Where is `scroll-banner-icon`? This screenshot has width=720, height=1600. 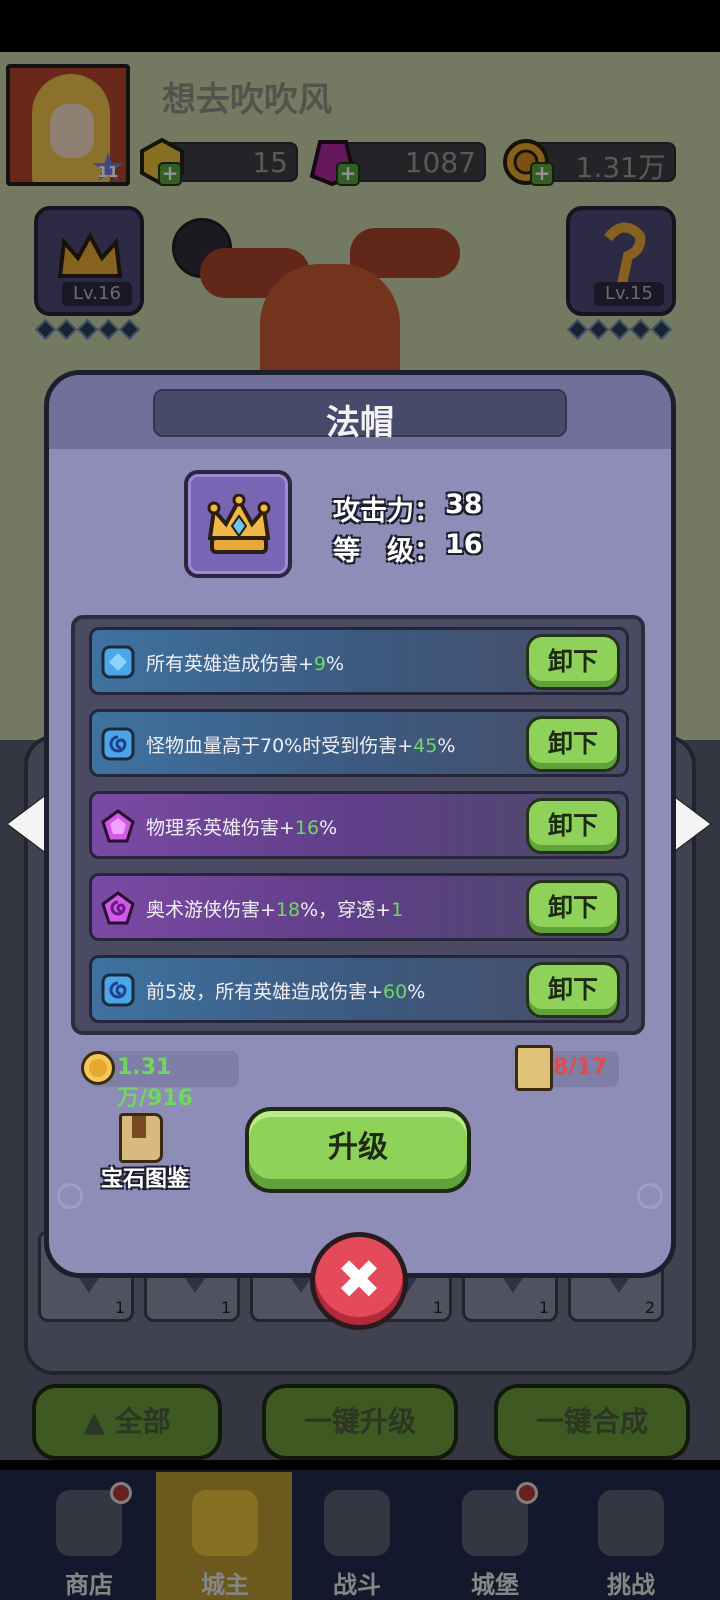
scroll-banner-icon is located at coordinates (534, 1068).